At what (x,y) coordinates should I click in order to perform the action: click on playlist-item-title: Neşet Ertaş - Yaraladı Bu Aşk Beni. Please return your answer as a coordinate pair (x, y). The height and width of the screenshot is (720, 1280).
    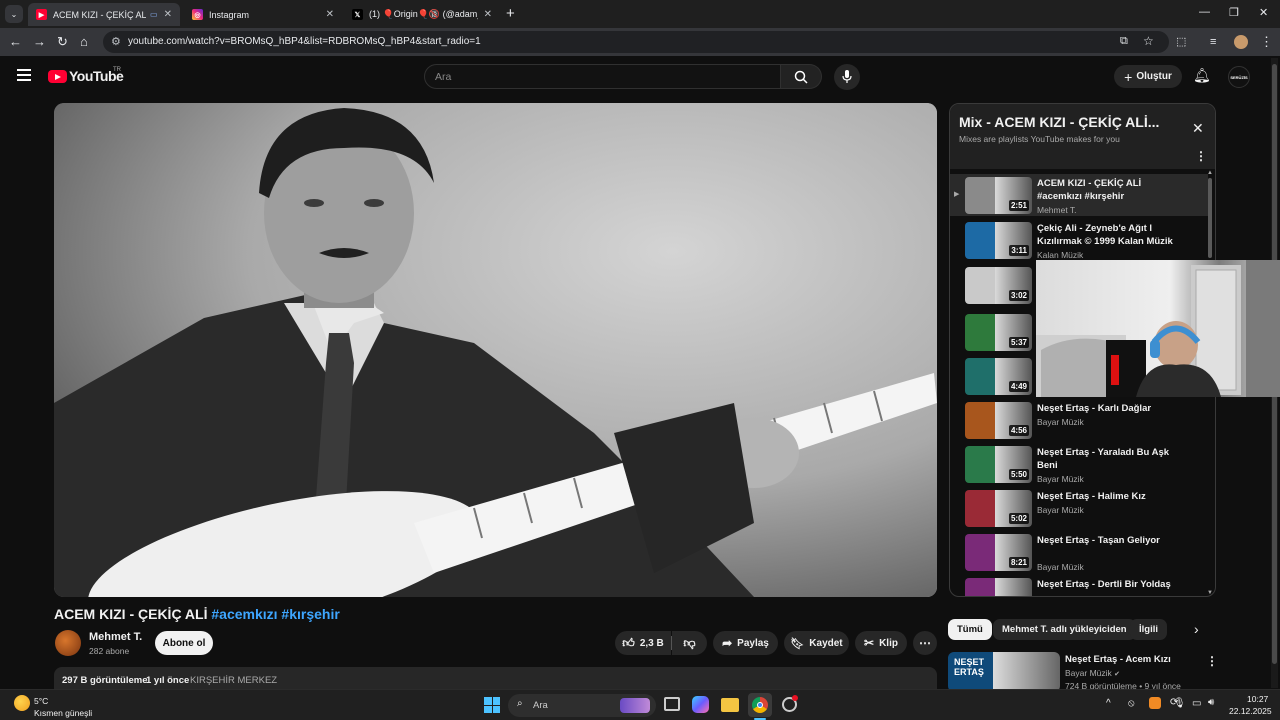
    Looking at the image, I should click on (1107, 459).